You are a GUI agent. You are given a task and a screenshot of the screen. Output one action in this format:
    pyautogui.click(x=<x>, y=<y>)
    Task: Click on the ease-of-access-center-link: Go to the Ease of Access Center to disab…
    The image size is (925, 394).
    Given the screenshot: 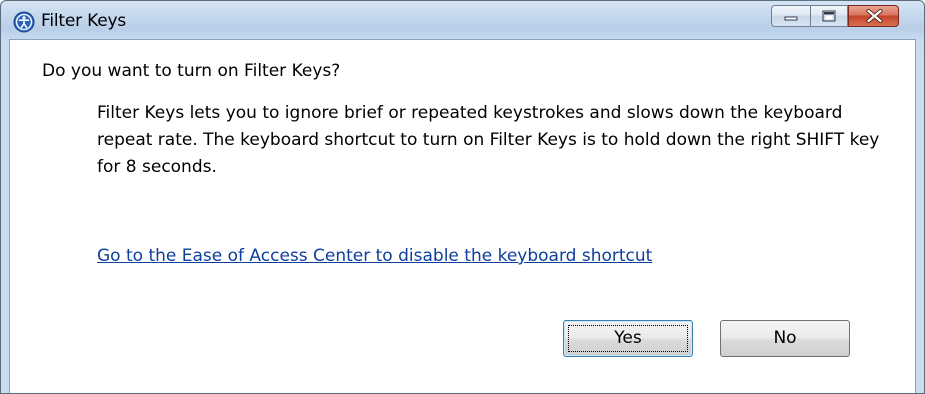 What is the action you would take?
    pyautogui.click(x=374, y=256)
    